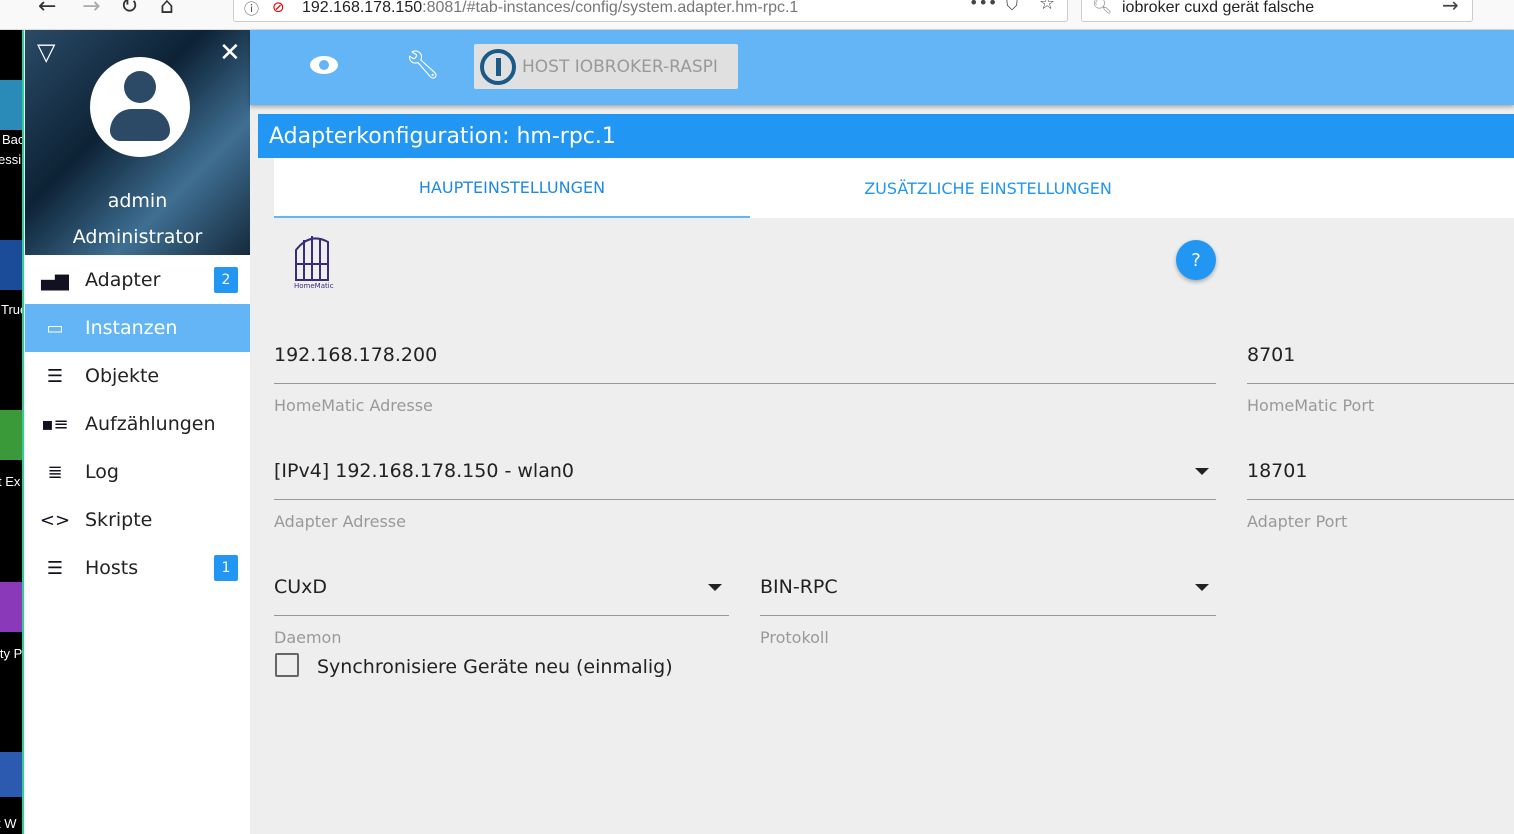  What do you see at coordinates (287, 665) in the screenshot?
I see `sync-checkbox` at bounding box center [287, 665].